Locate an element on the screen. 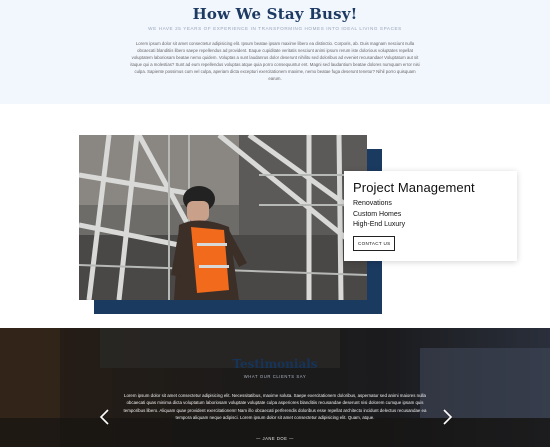  carousel-next-button is located at coordinates (447, 417).